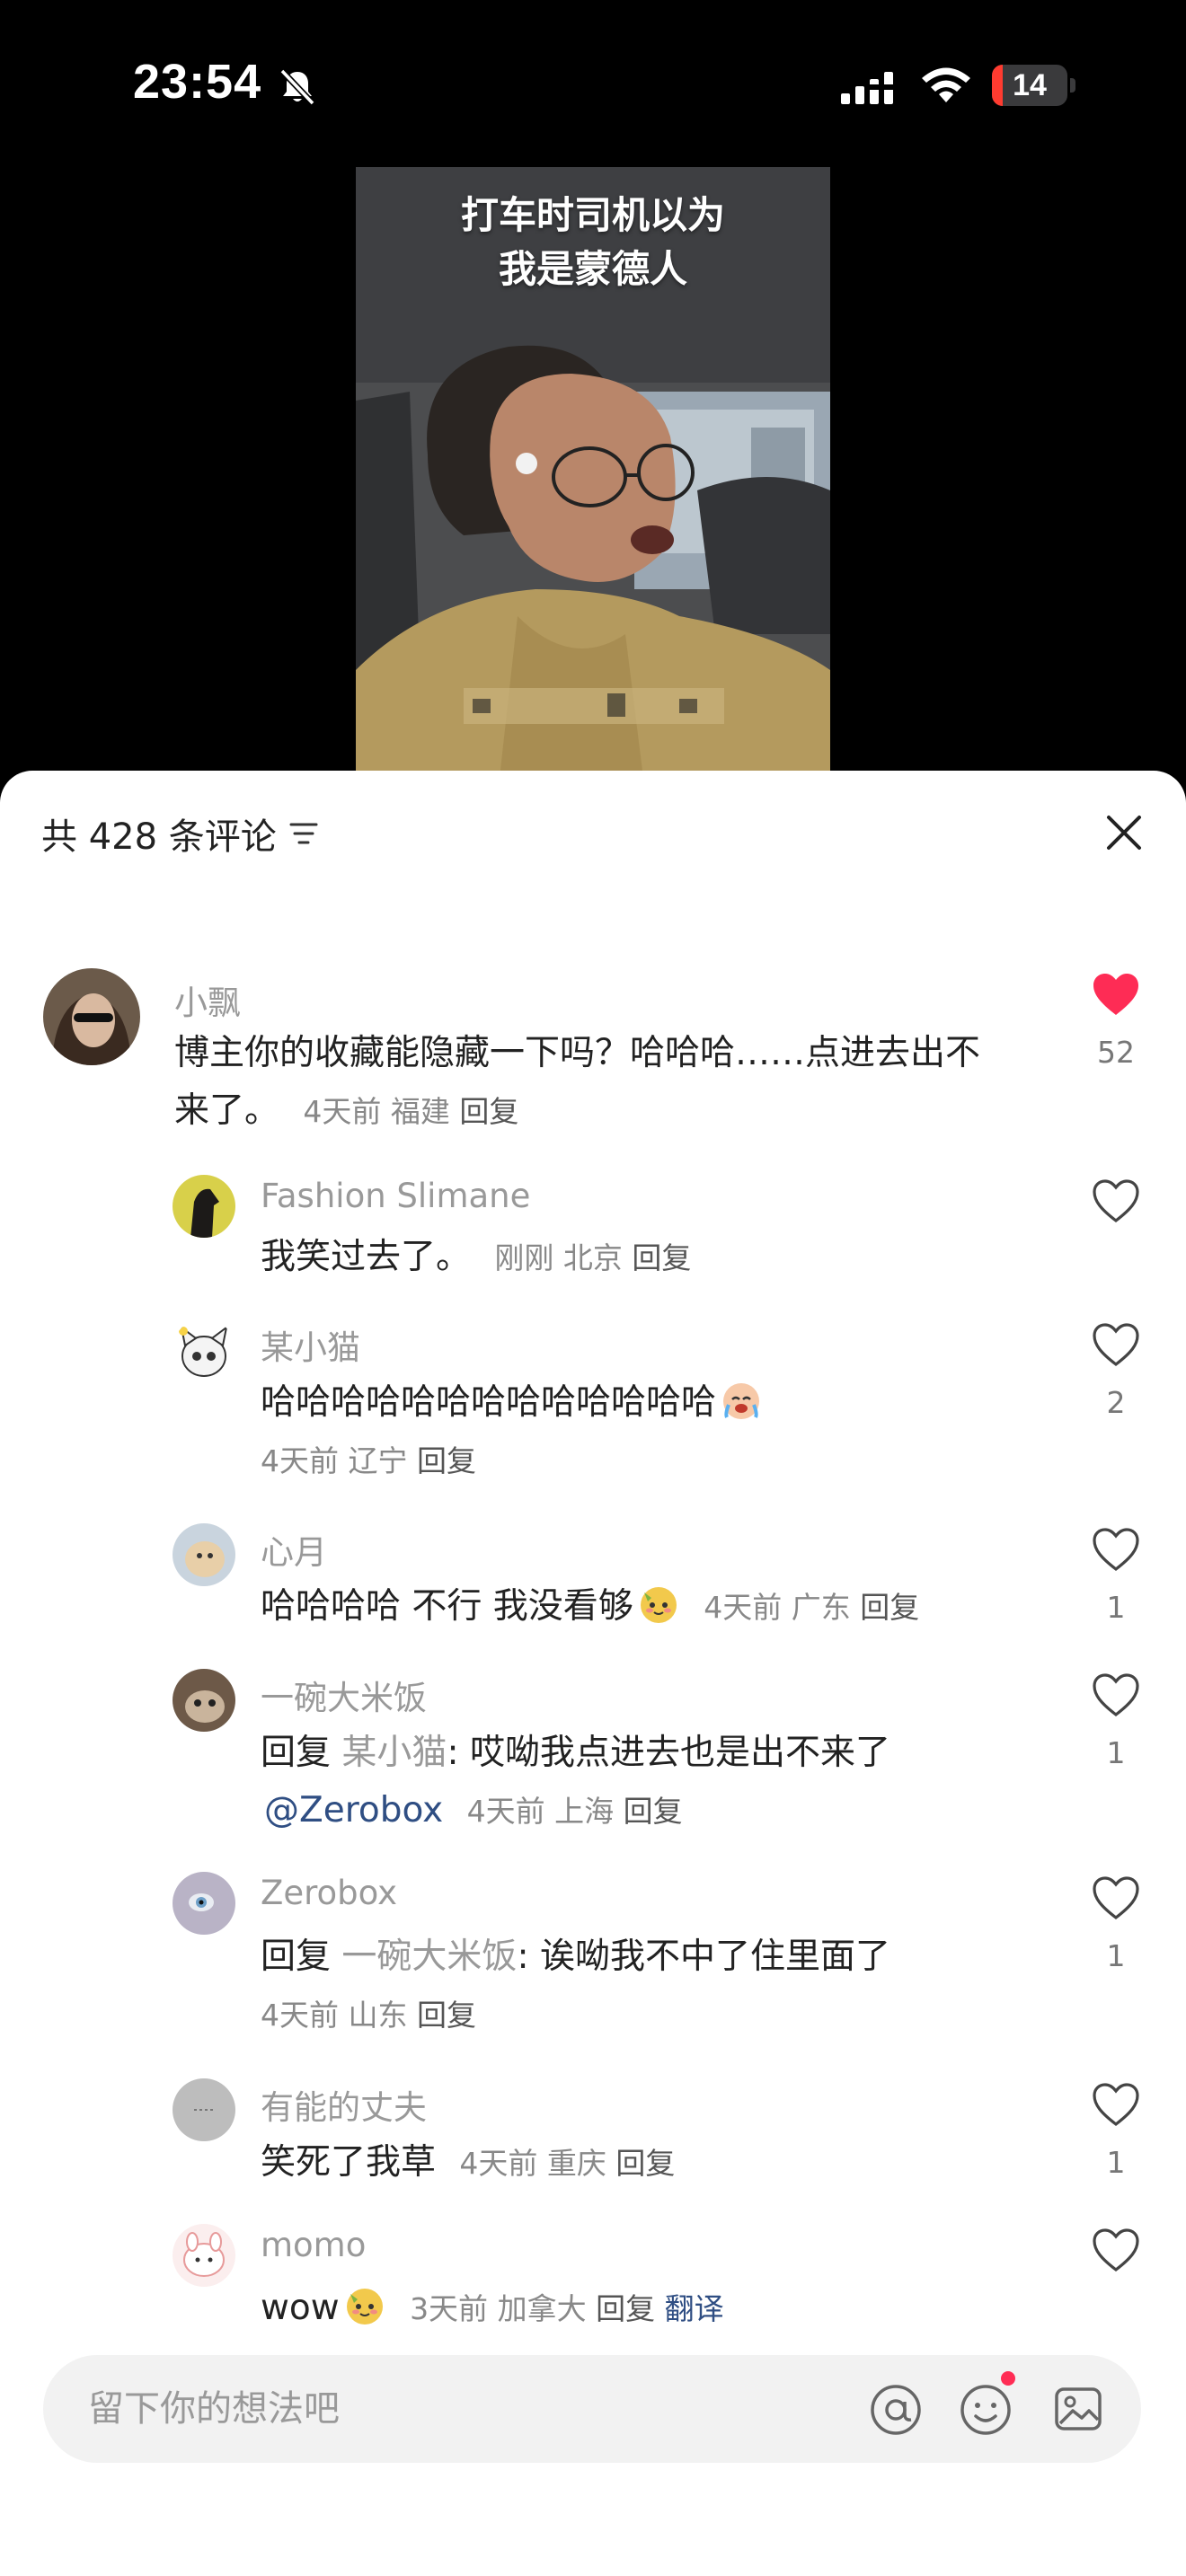 The image size is (1186, 2576). What do you see at coordinates (584, 1811) in the screenshot?
I see `comment-region: 上海` at bounding box center [584, 1811].